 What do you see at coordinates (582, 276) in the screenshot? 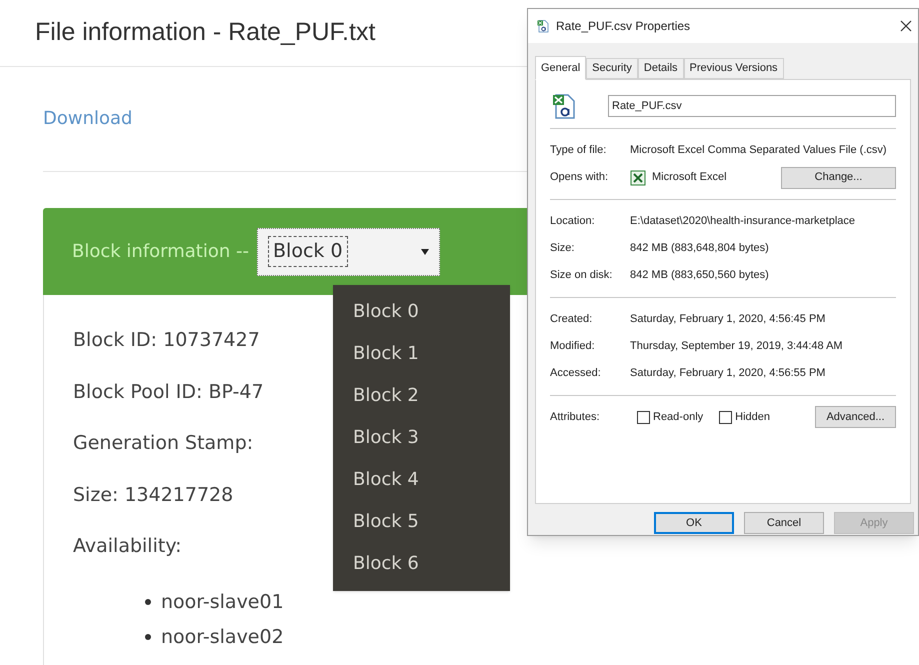
I see `property-label: Size on disk:` at bounding box center [582, 276].